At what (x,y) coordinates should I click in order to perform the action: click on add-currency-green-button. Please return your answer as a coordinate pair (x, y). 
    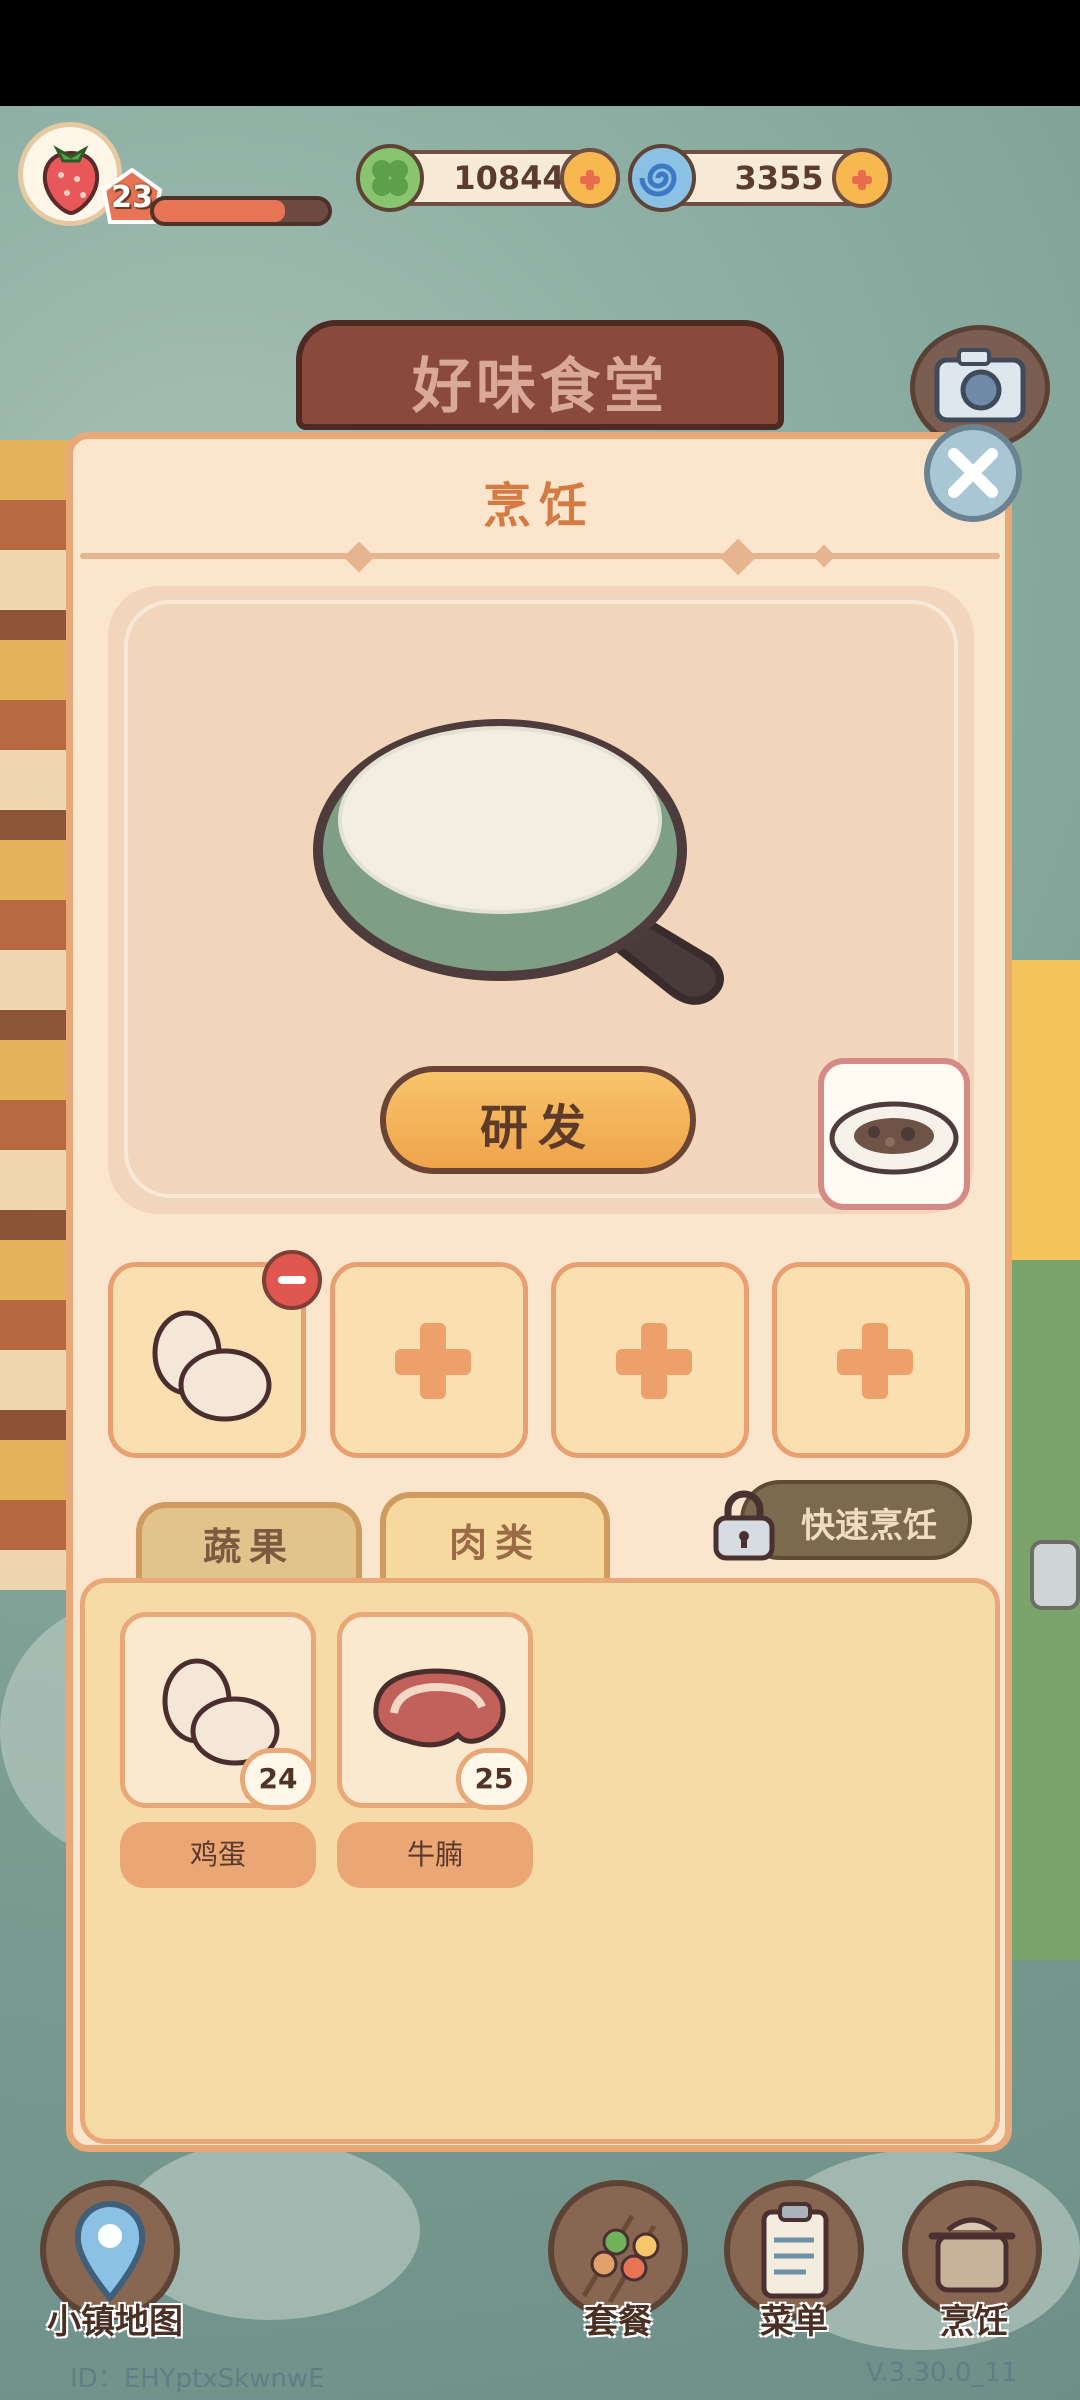
    Looking at the image, I should click on (590, 178).